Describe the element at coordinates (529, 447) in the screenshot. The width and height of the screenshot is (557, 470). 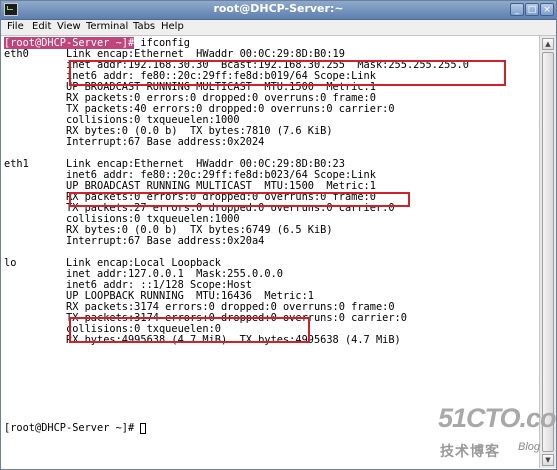
I see `watermark-blog: Blog` at that location.